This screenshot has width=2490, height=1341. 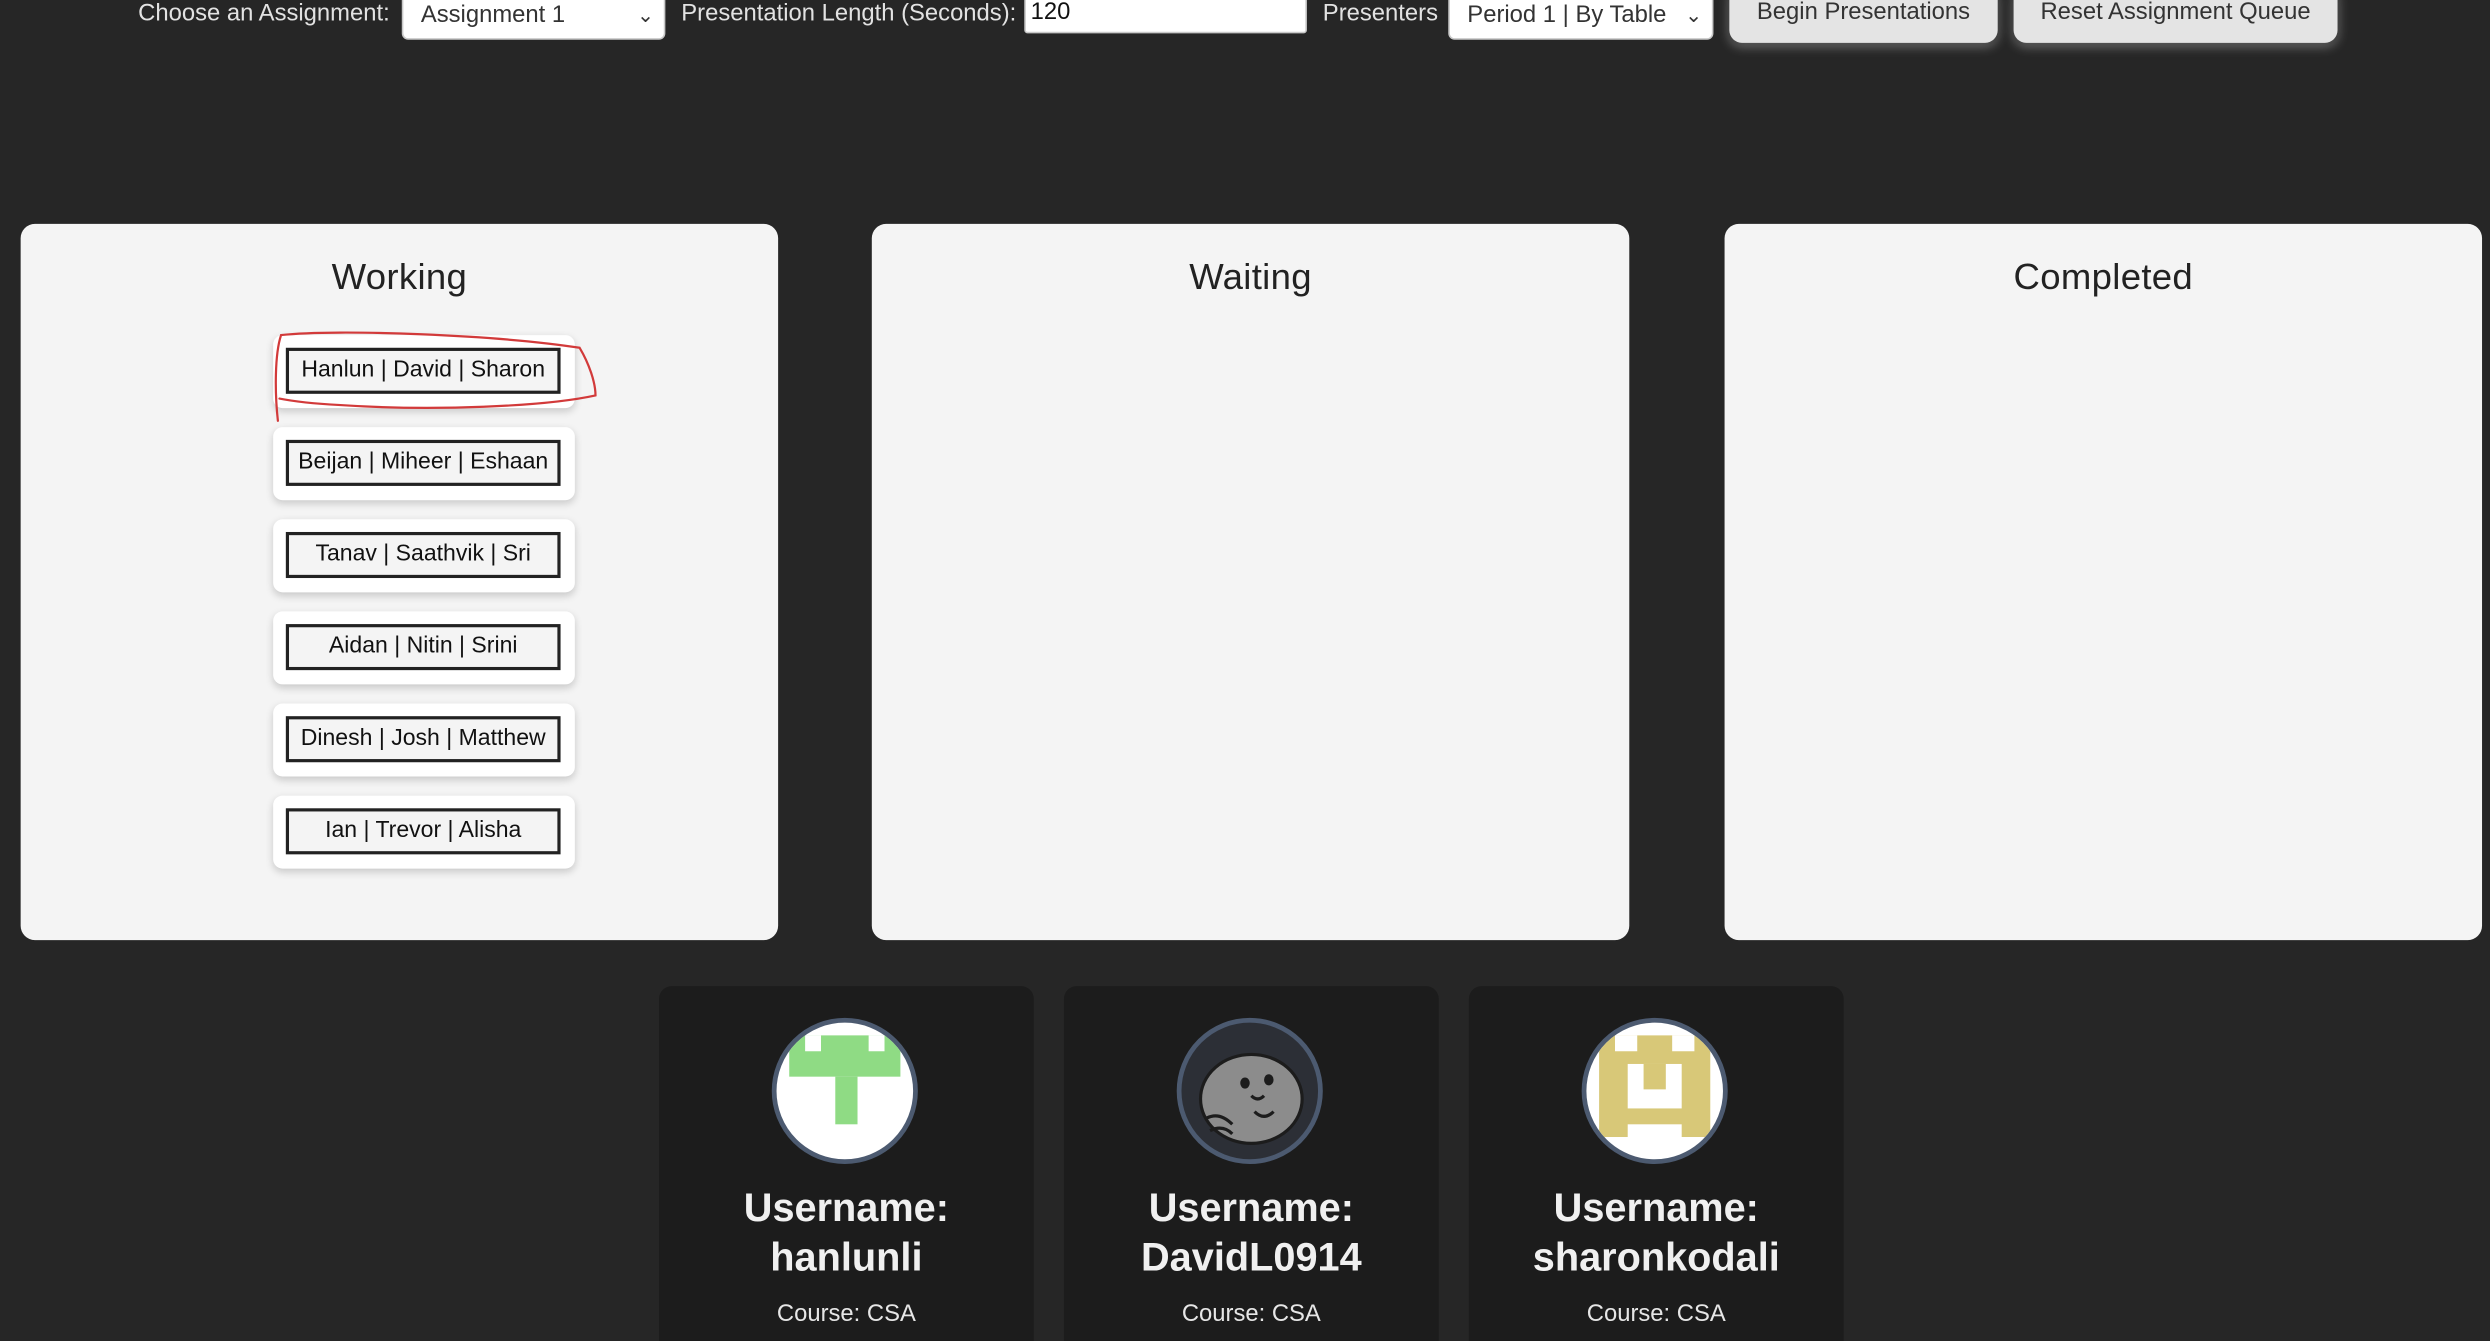 I want to click on profile-card-sharonkodali: Username: sharonkodali Course: CSA, so click(x=1656, y=1163).